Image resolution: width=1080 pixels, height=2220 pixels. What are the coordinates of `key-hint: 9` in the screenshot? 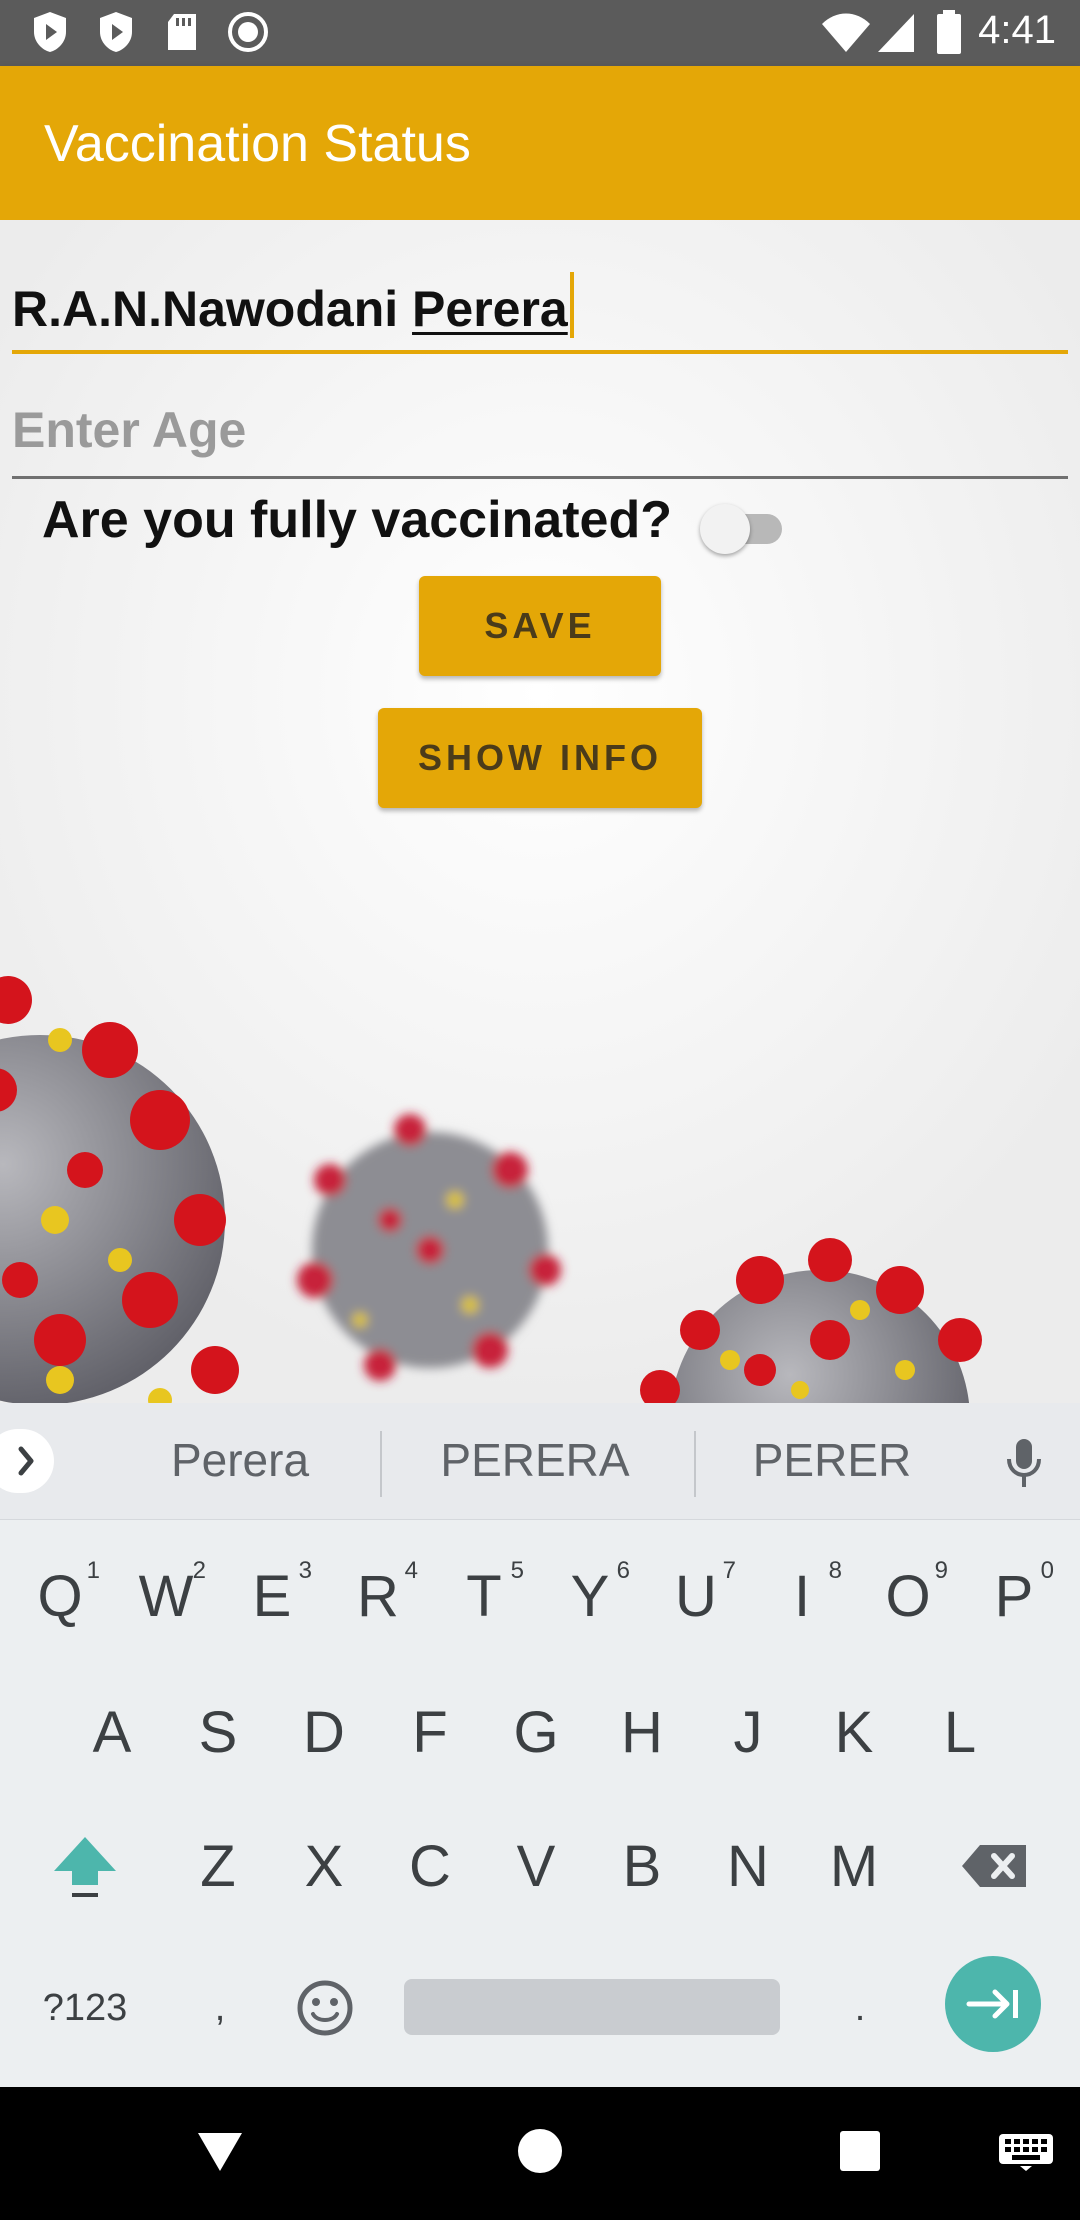 It's located at (941, 1570).